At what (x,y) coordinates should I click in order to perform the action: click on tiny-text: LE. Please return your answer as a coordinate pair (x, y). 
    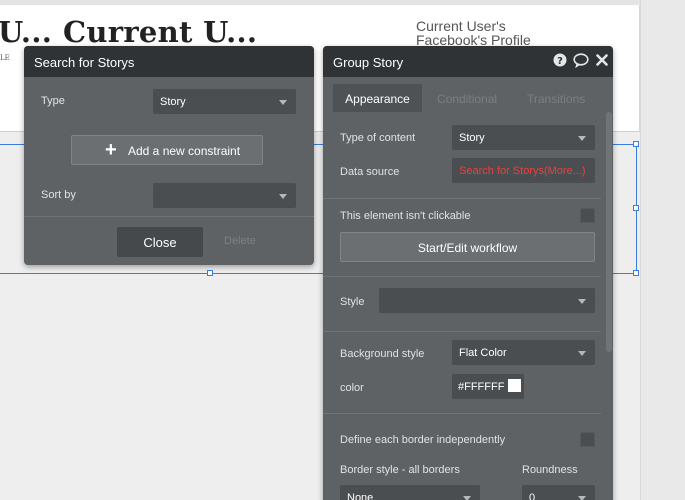
    Looking at the image, I should click on (5, 58).